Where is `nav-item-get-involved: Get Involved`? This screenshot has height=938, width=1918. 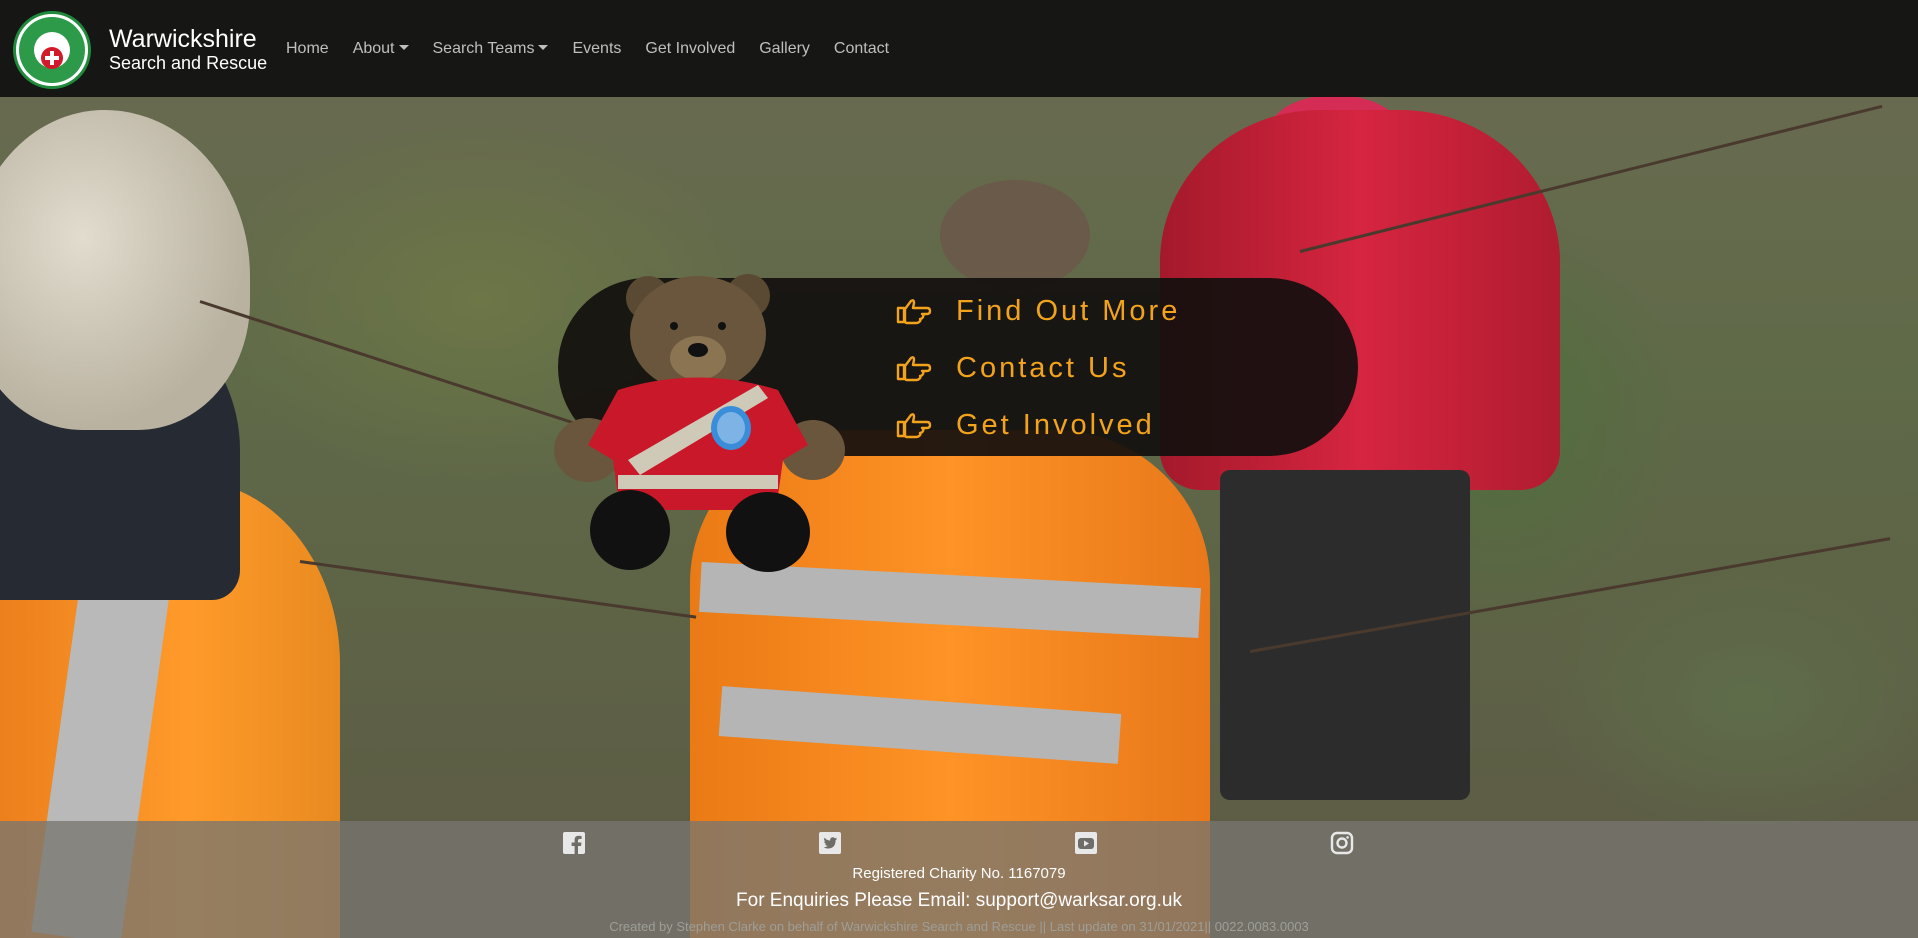 nav-item-get-involved: Get Involved is located at coordinates (690, 49).